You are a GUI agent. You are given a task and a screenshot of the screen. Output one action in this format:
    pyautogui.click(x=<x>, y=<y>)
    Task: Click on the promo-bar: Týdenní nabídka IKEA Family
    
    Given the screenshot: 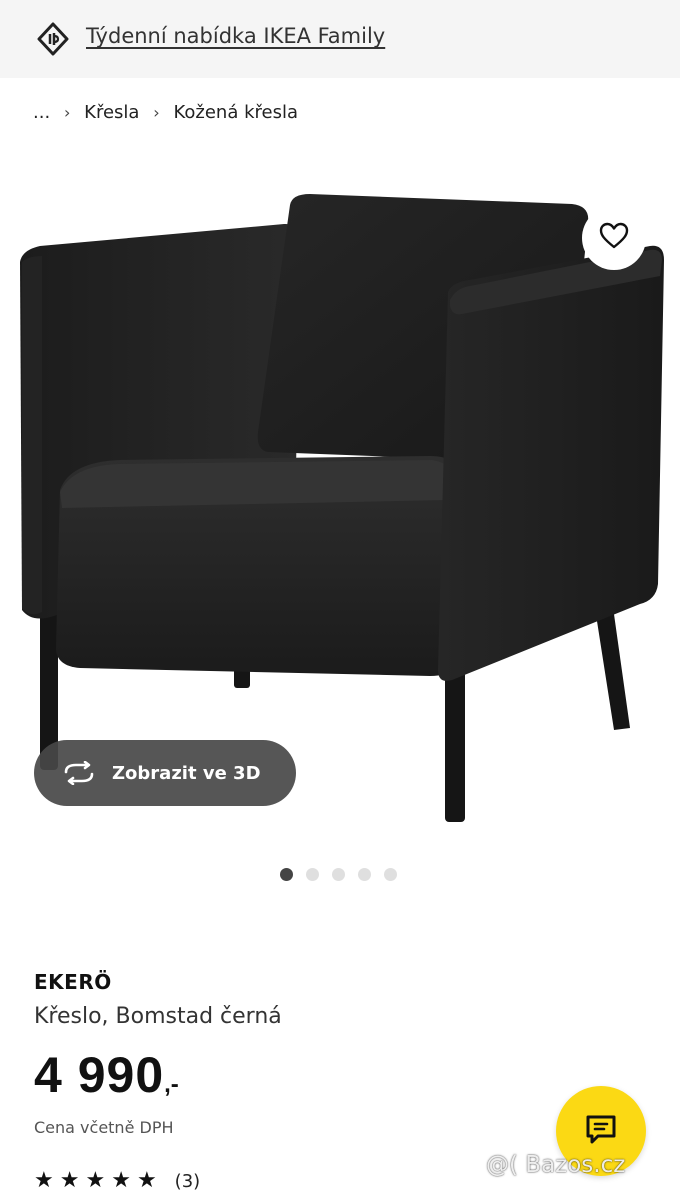 What is the action you would take?
    pyautogui.click(x=340, y=39)
    